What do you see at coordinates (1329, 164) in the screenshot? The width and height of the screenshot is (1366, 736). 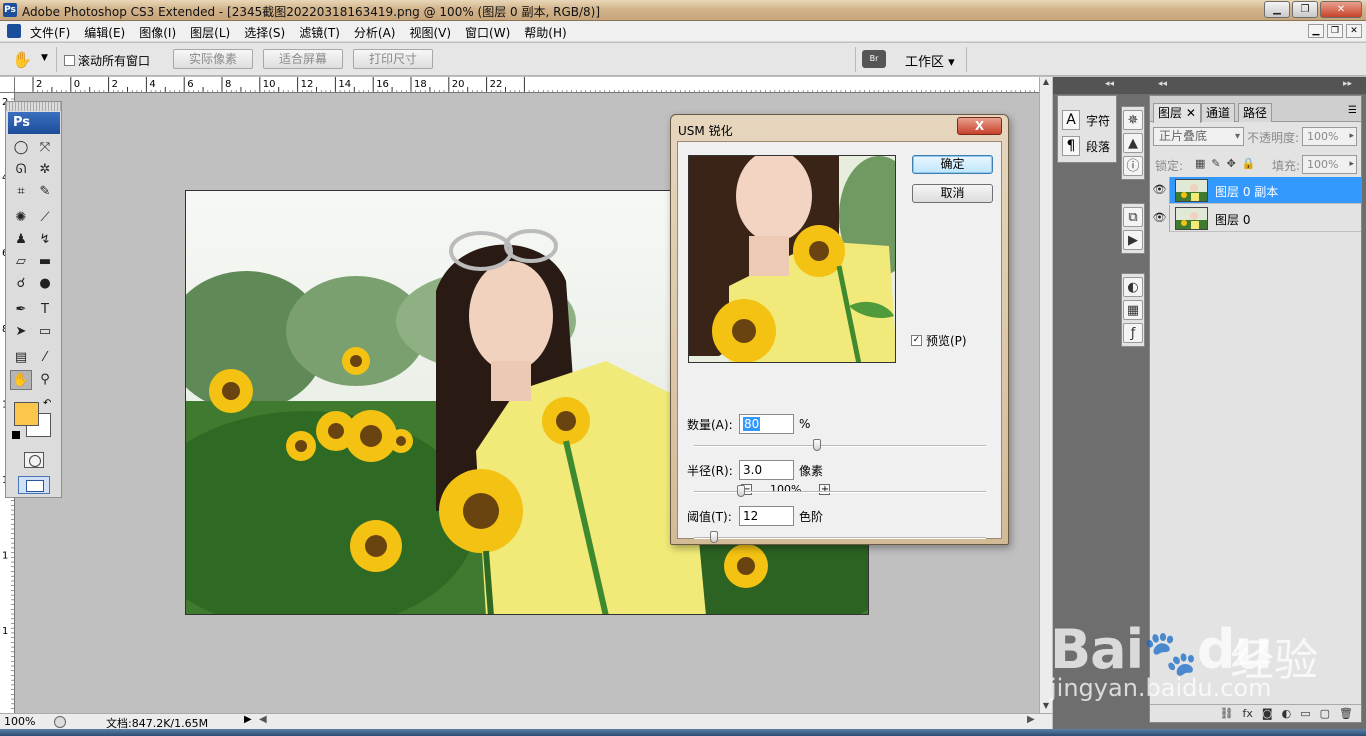 I see `fill-input: 100%` at bounding box center [1329, 164].